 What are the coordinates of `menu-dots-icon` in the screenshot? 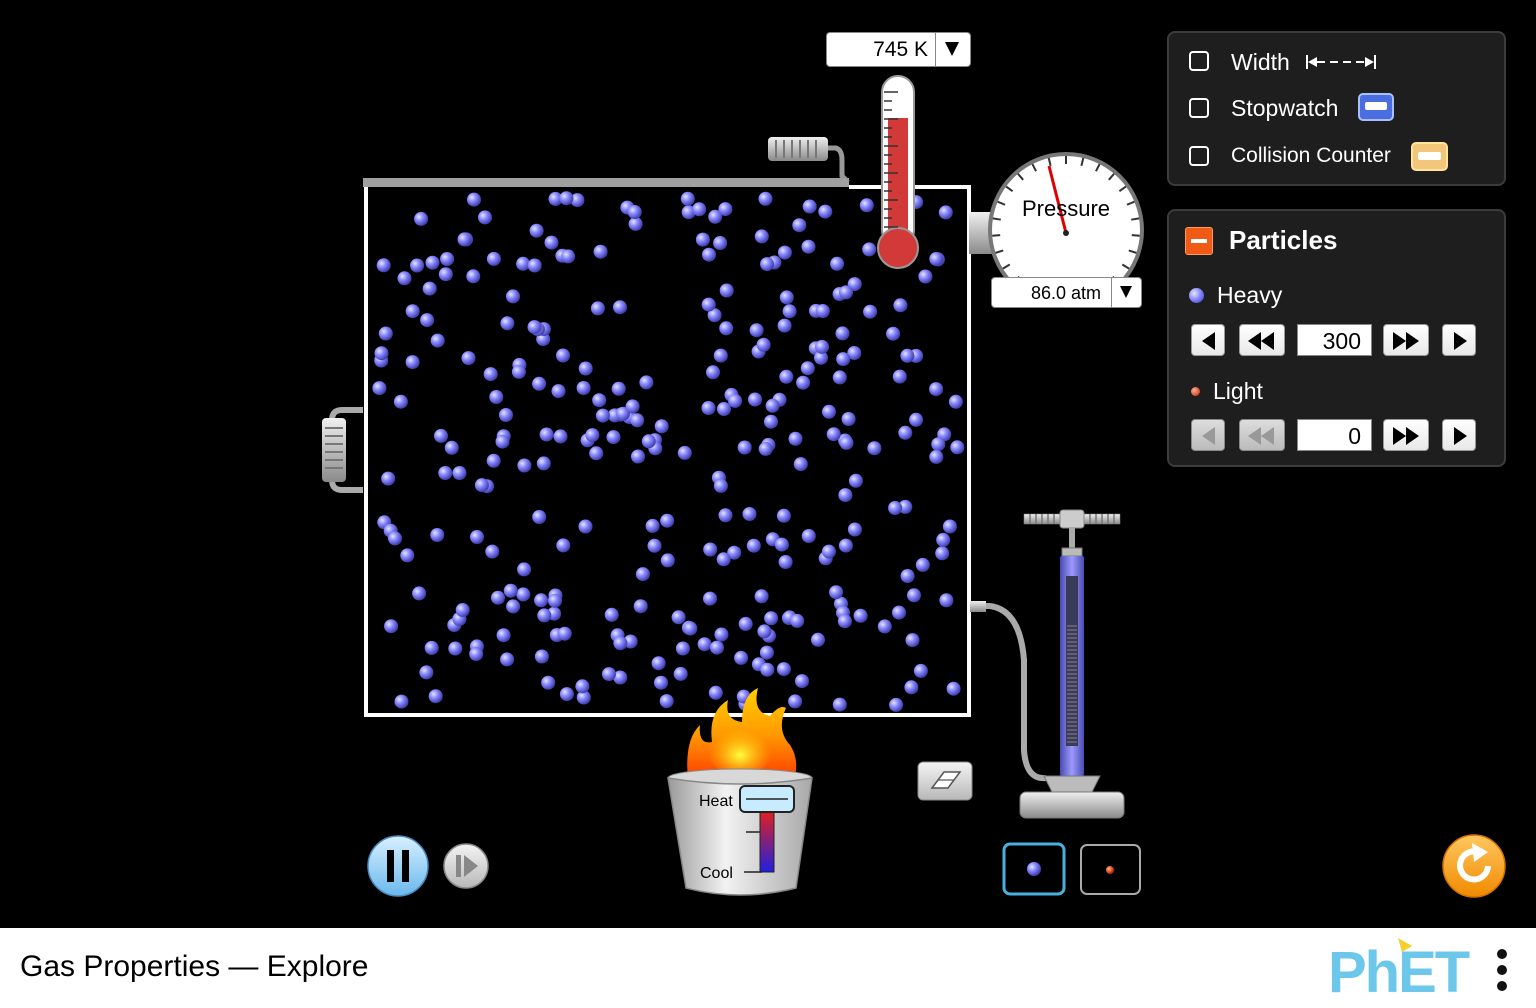 It's located at (1503, 970).